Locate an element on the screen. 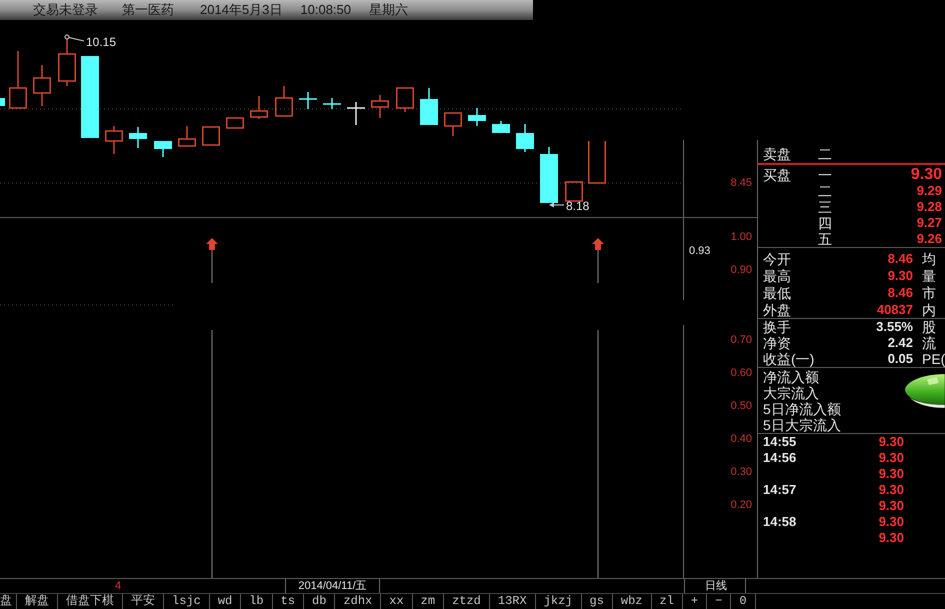 The image size is (945, 609). trade-status-text: 交易未登录 is located at coordinates (65, 10).